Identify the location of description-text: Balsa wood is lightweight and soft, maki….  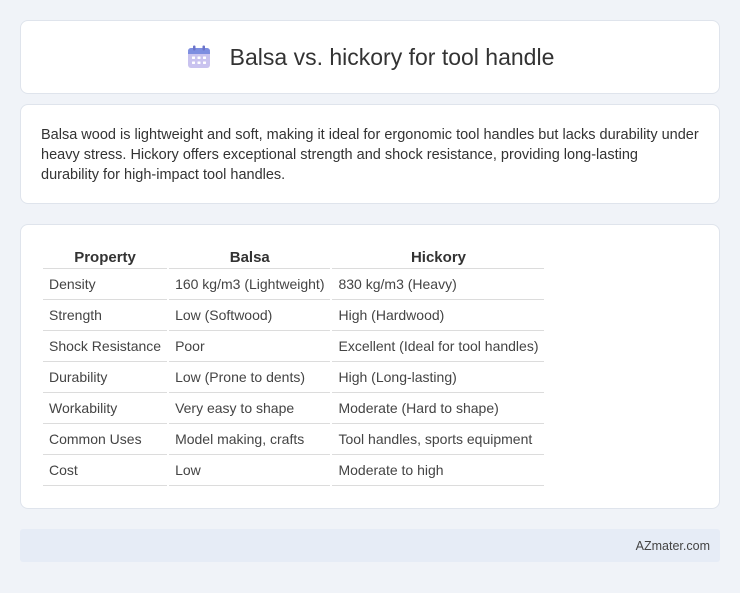
(370, 155).